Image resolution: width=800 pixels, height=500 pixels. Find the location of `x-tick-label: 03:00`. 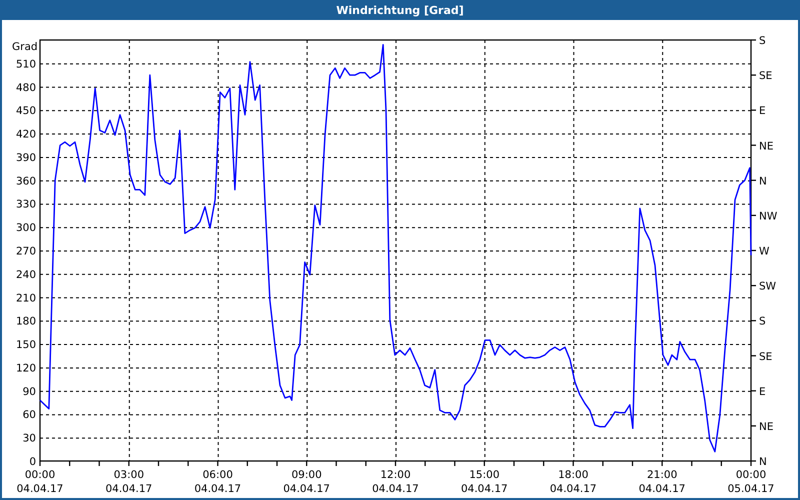

x-tick-label: 03:00 is located at coordinates (129, 475).